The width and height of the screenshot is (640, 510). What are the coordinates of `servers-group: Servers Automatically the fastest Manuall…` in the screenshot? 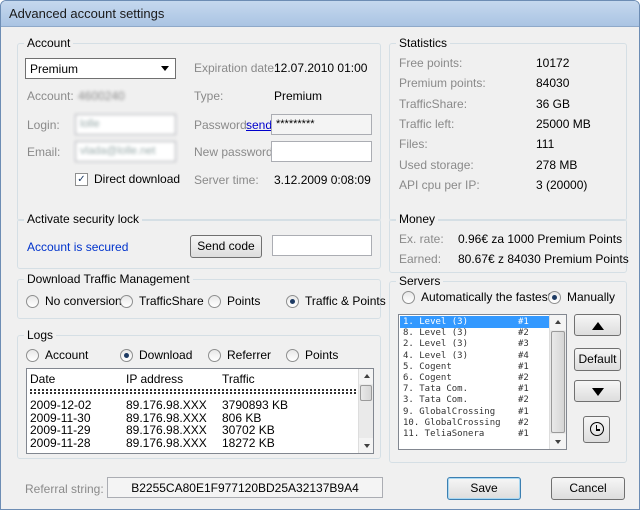 It's located at (508, 368).